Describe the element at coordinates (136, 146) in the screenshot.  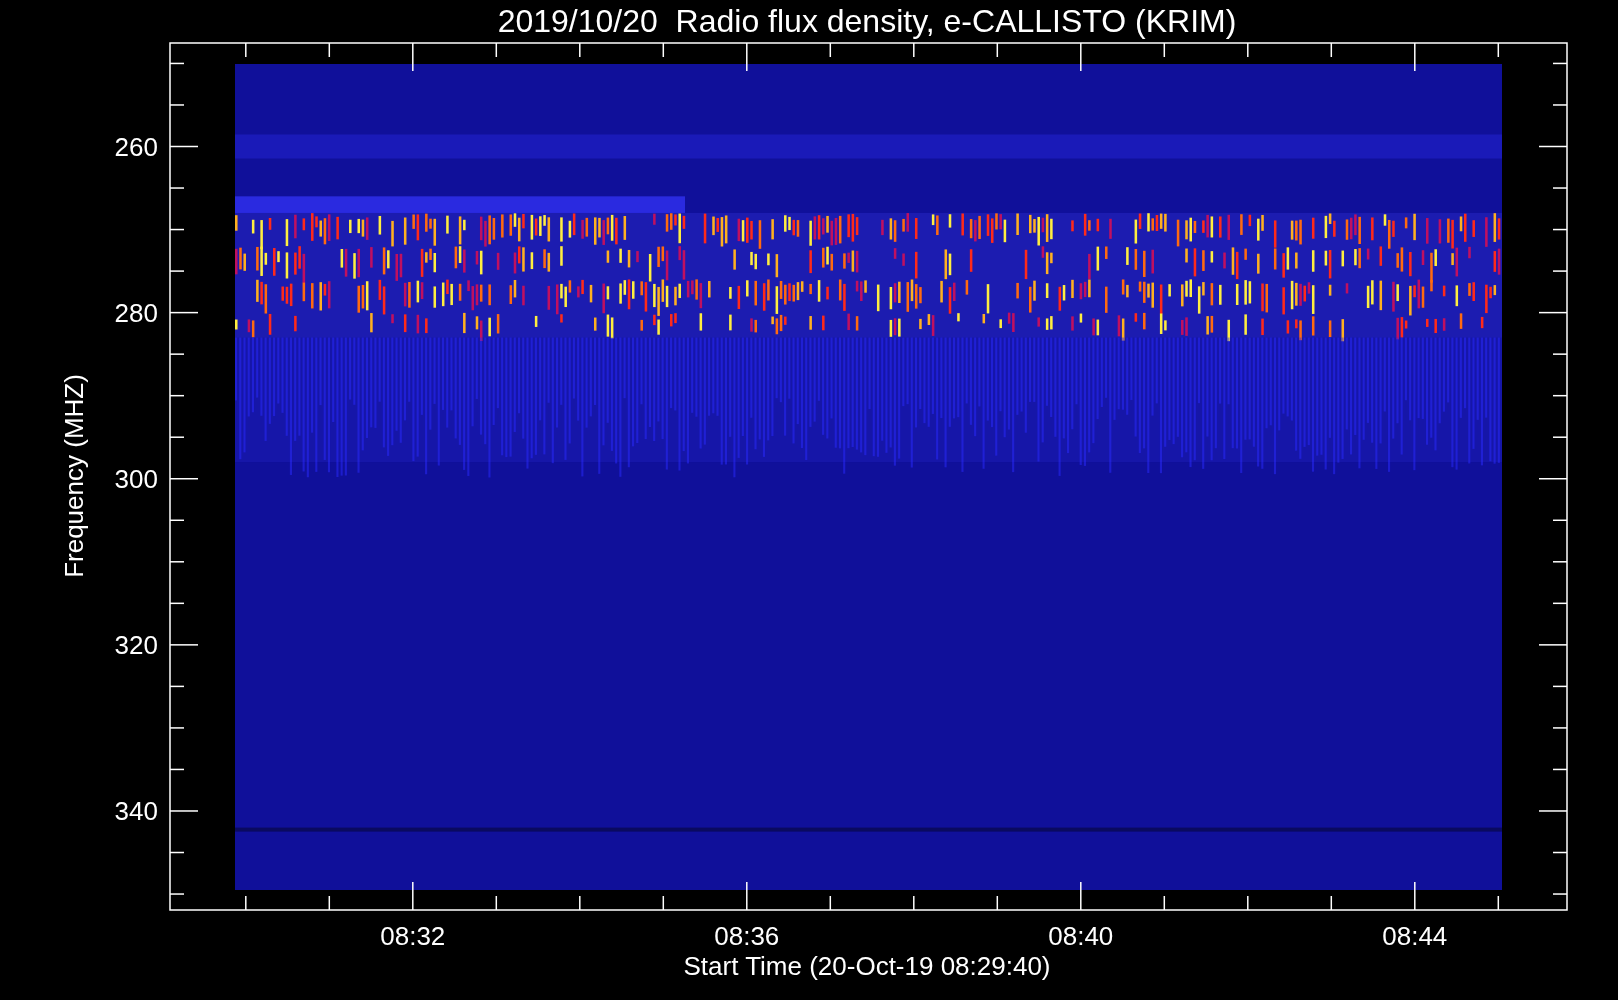
I see `y-tick-label: 260` at that location.